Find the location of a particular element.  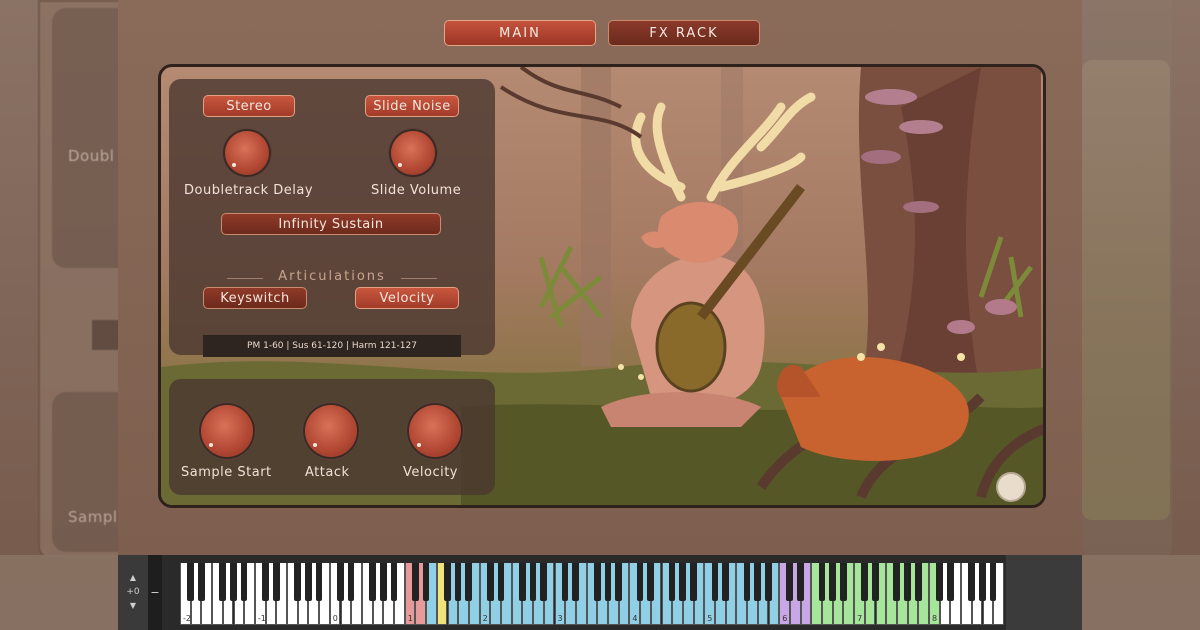

octave-label: 5 is located at coordinates (710, 618).